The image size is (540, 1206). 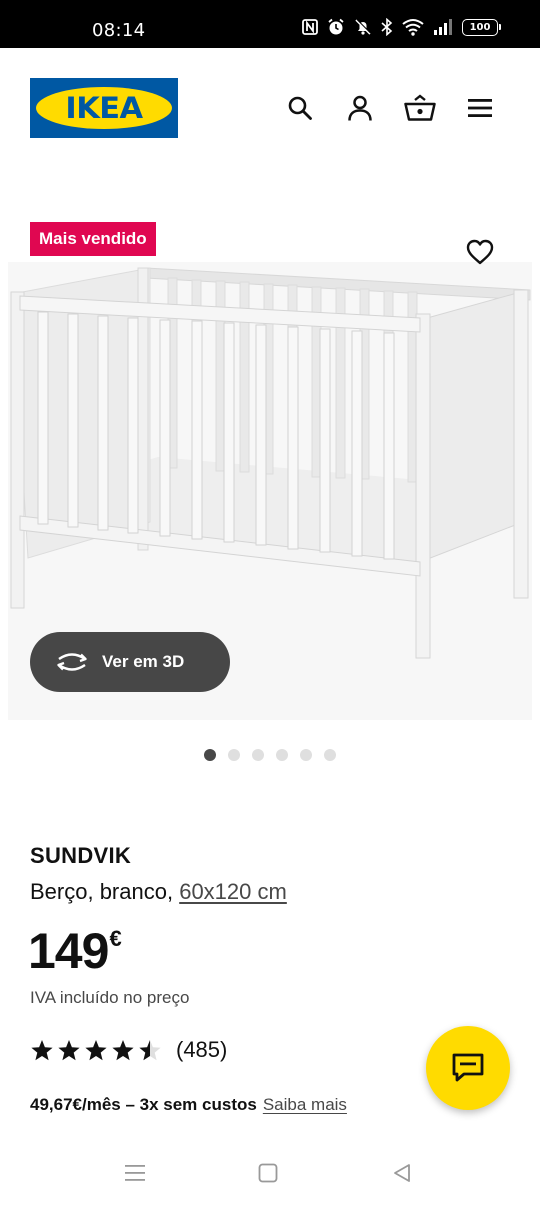 I want to click on product-name: SUNDVIK, so click(x=81, y=855).